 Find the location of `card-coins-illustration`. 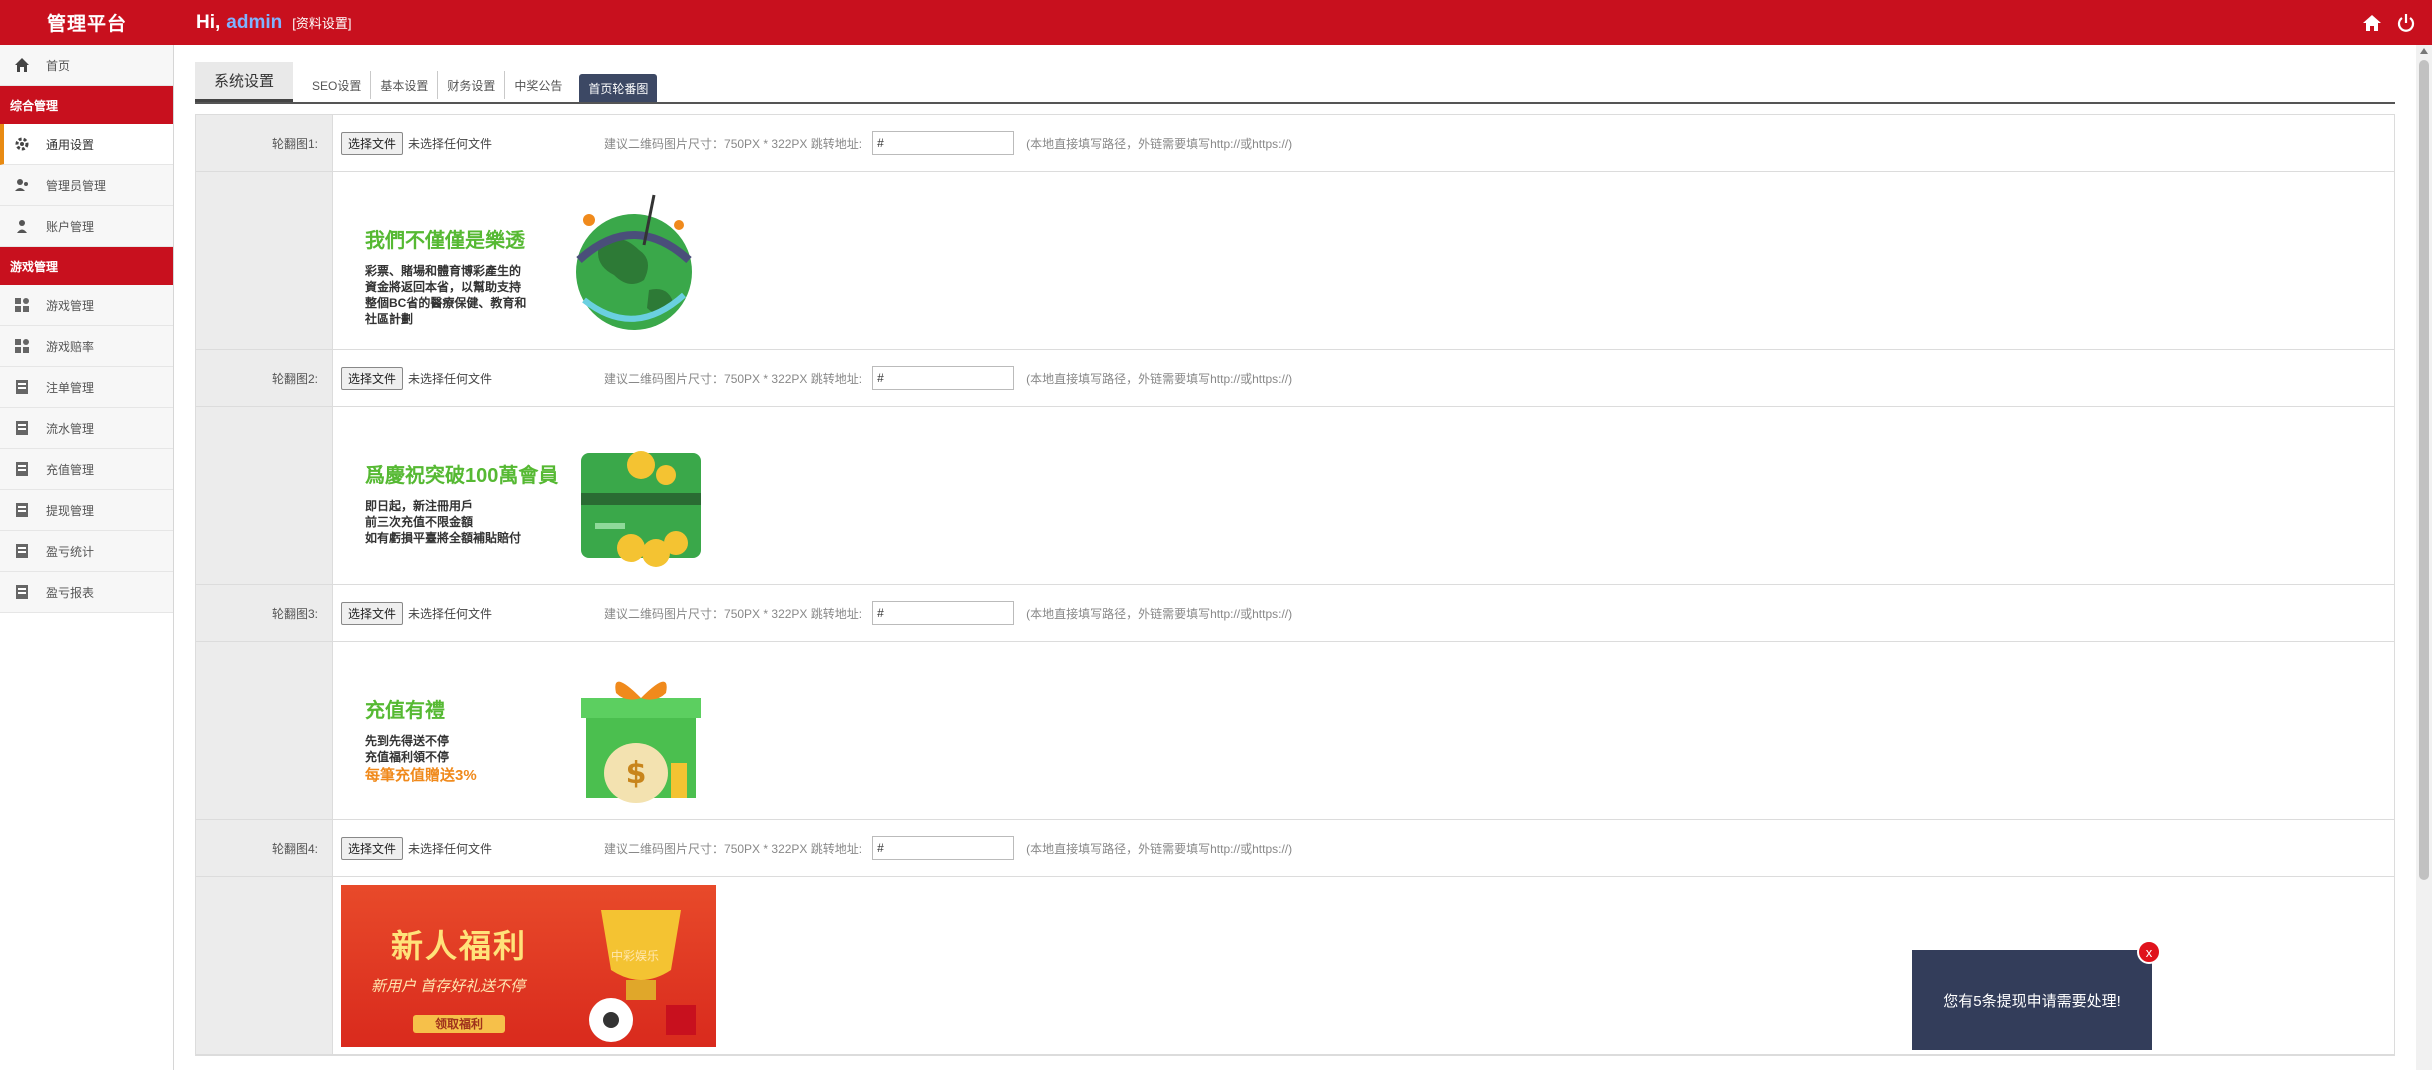

card-coins-illustration is located at coordinates (641, 508).